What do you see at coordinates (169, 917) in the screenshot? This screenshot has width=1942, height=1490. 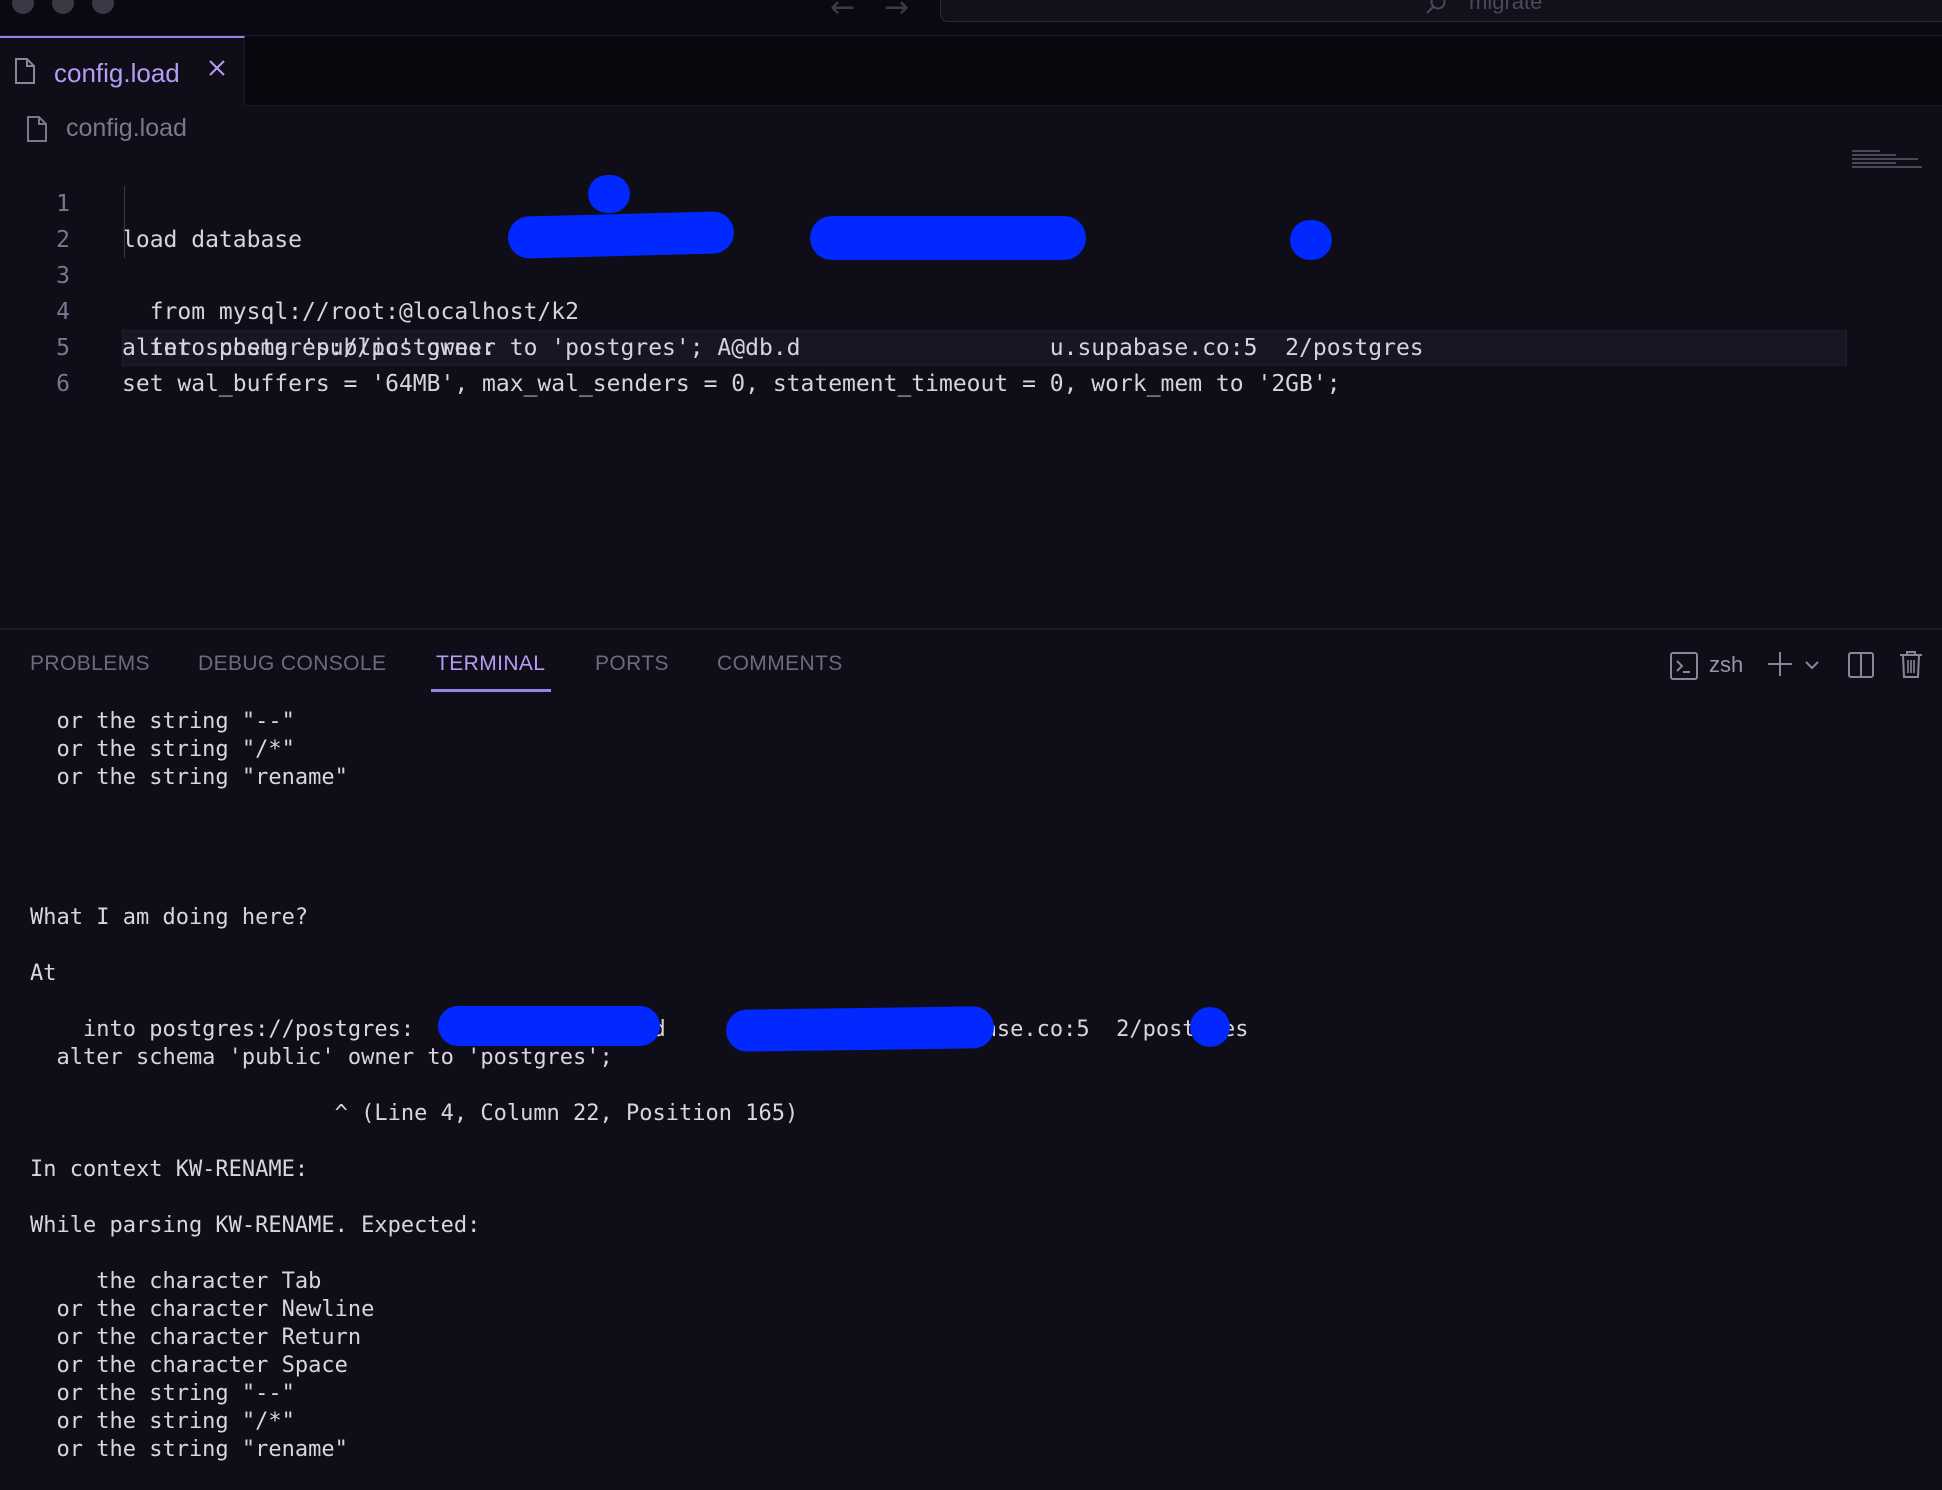 I see `terminal-line: What I am doing here?` at bounding box center [169, 917].